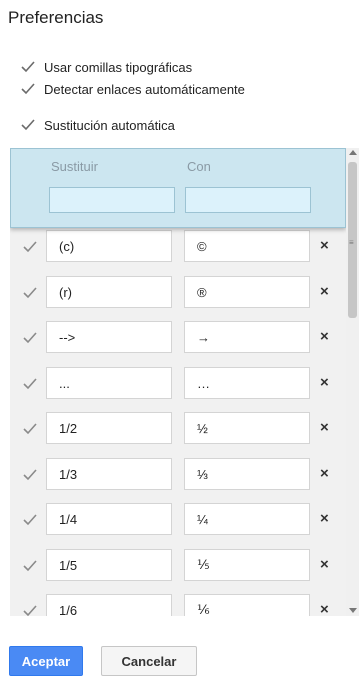 The image size is (359, 678). Describe the element at coordinates (109, 565) in the screenshot. I see `replace-field: 1/5` at that location.